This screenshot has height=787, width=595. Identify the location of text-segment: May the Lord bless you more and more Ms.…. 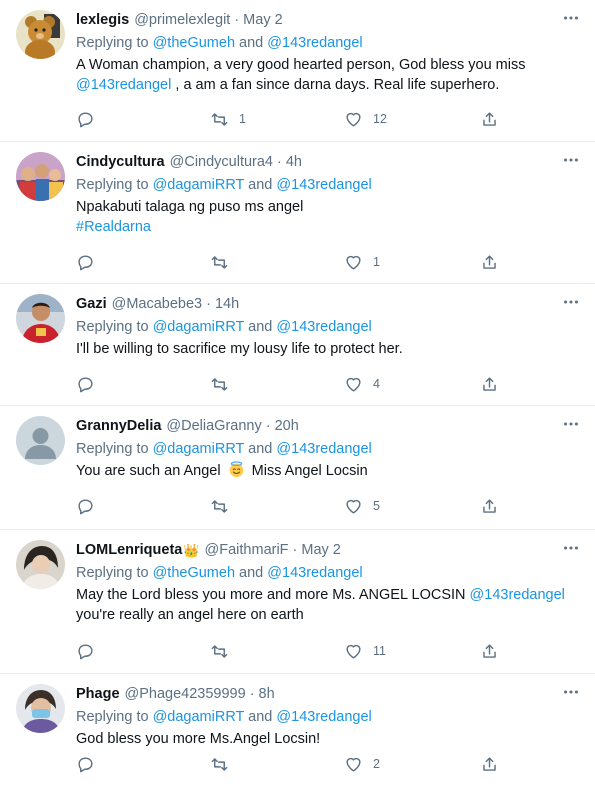
(271, 595).